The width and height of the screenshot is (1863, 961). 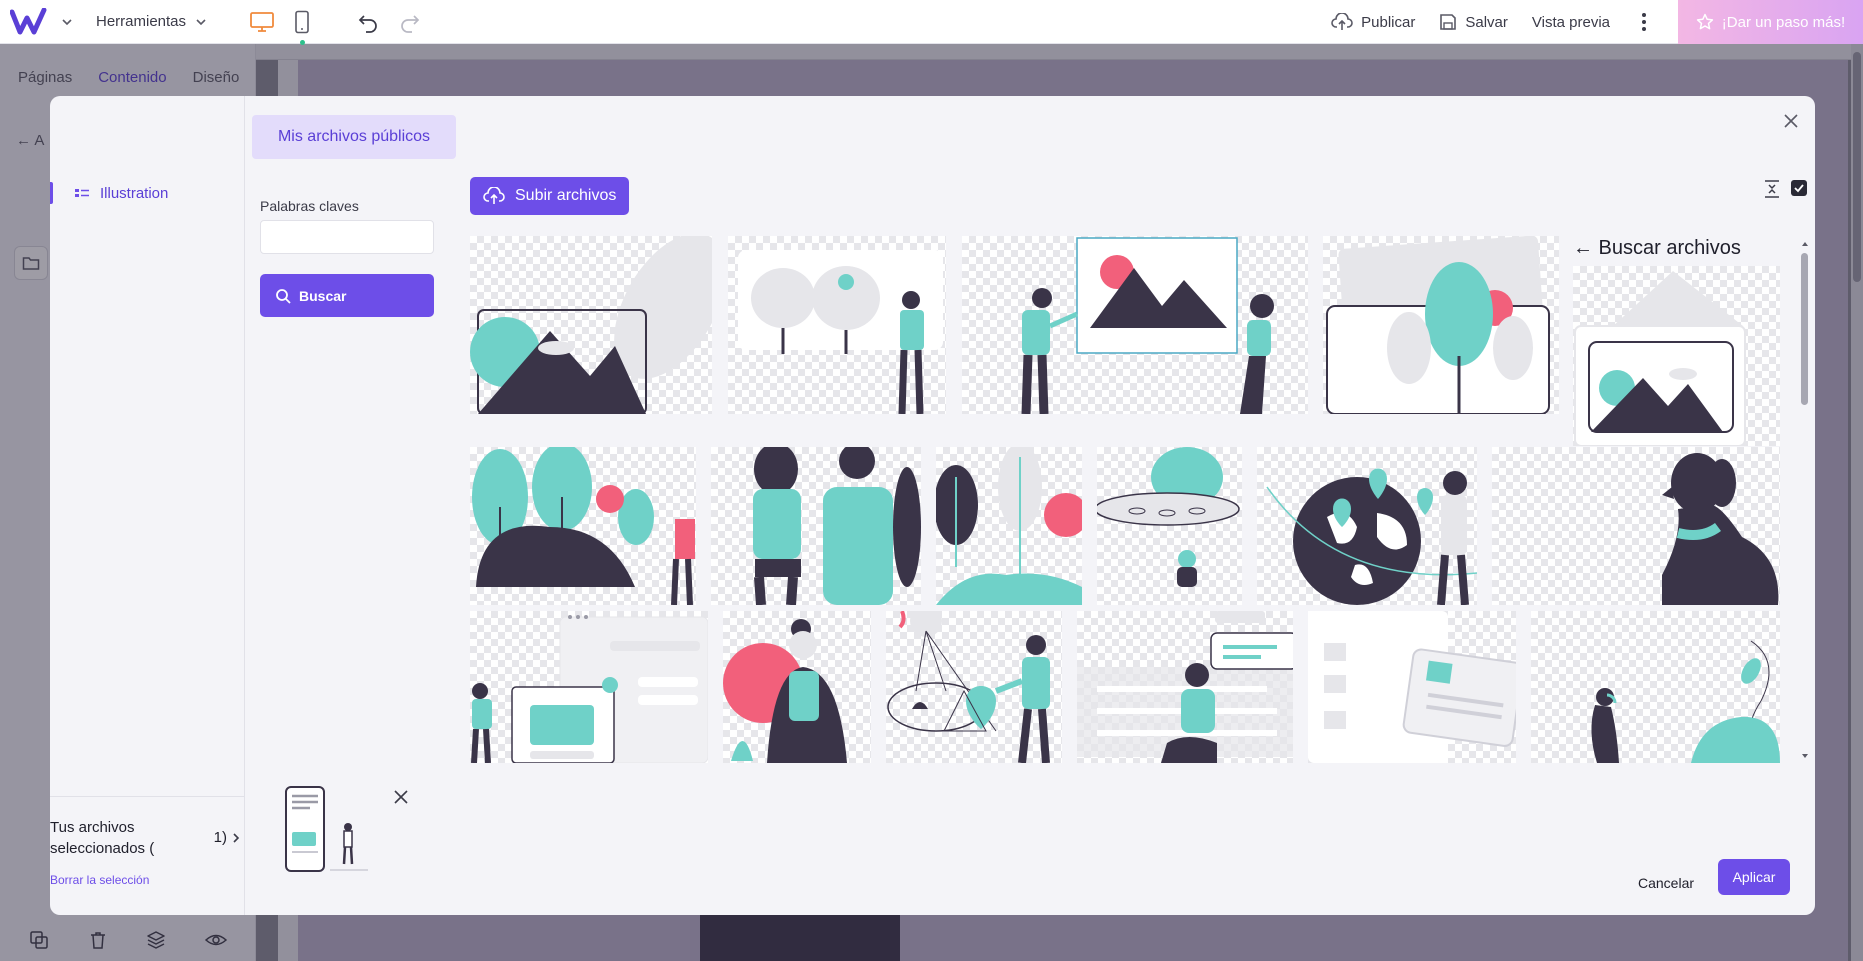 What do you see at coordinates (1388, 22) in the screenshot?
I see `publish-label: Publicar` at bounding box center [1388, 22].